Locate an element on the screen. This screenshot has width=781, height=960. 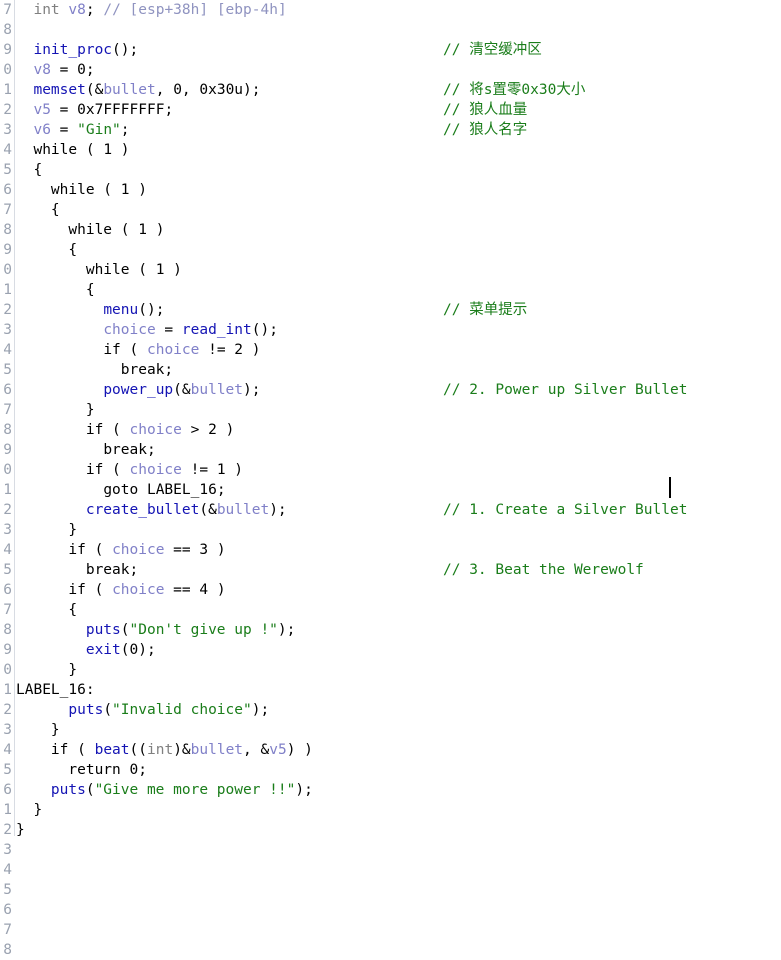
code-token: { is located at coordinates (47, 610).